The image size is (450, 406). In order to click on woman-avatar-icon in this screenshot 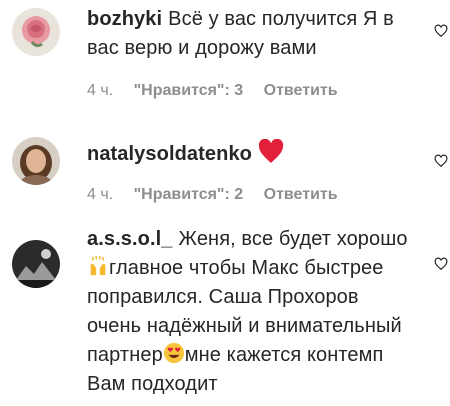, I will do `click(36, 161)`.